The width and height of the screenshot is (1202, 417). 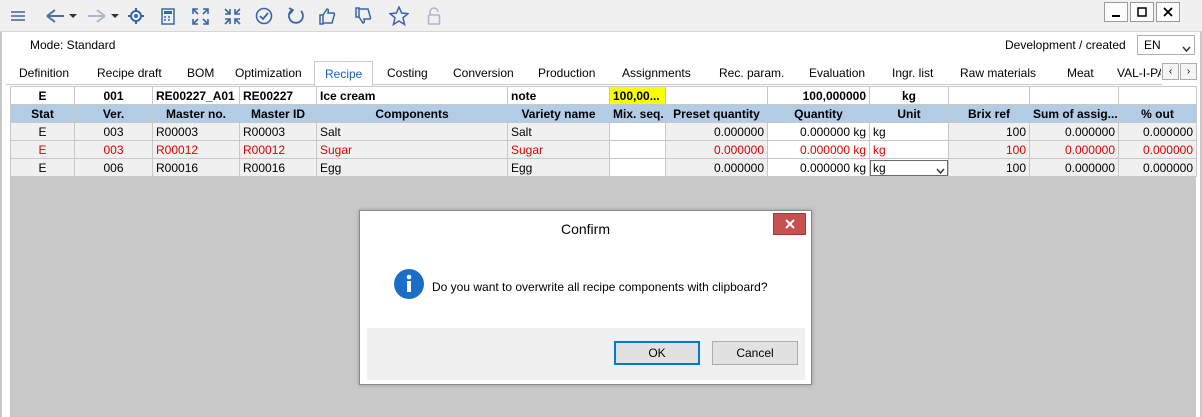 What do you see at coordinates (327, 16) in the screenshot?
I see `thumbs-up-icon` at bounding box center [327, 16].